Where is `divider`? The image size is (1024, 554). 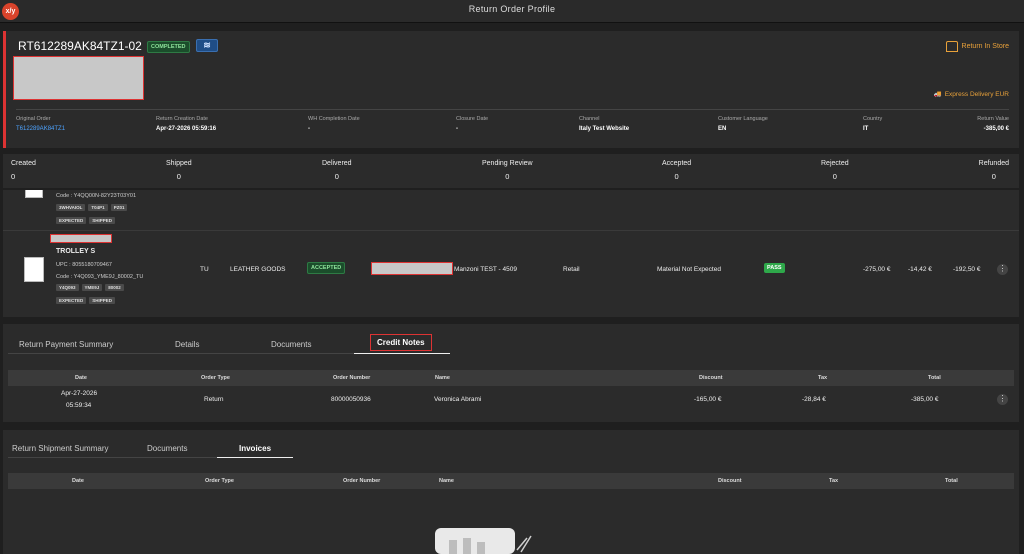 divider is located at coordinates (512, 109).